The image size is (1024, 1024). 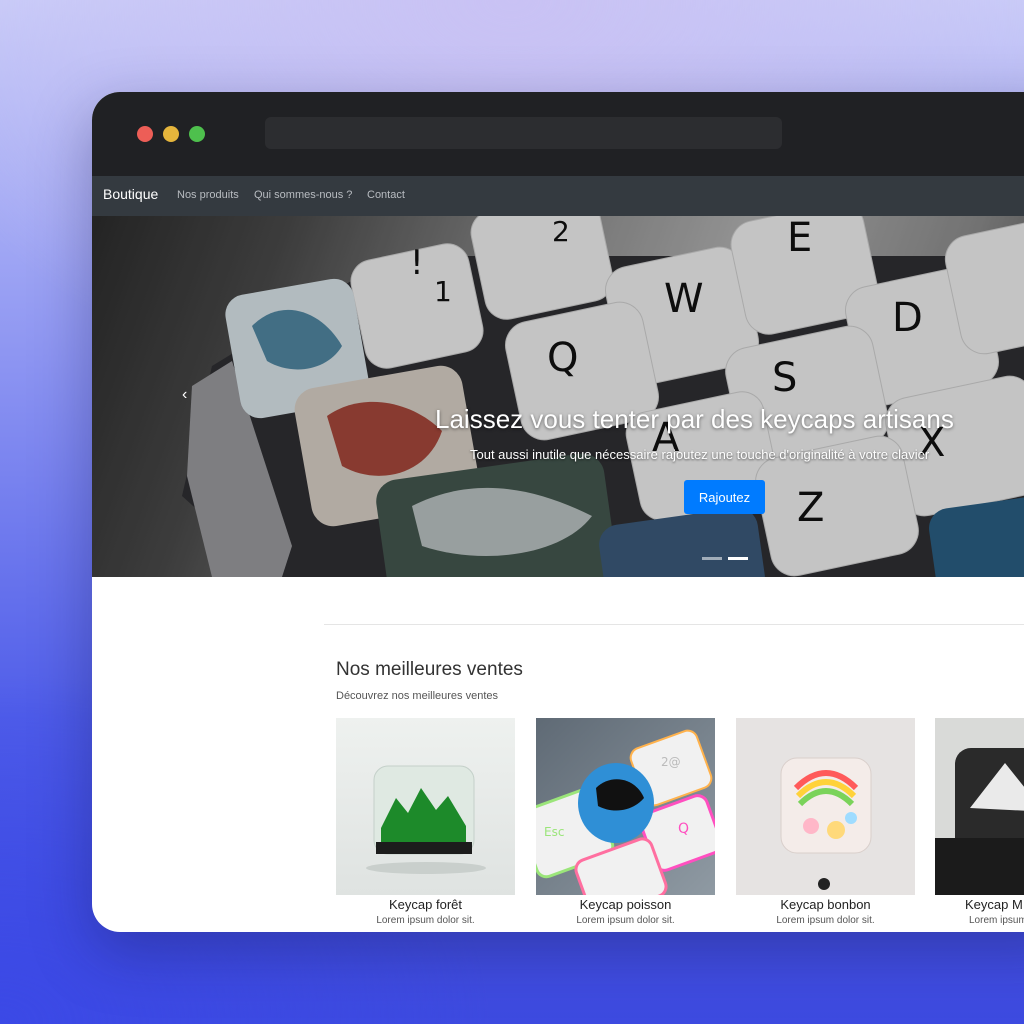 I want to click on navbar-brand: Boutique, so click(x=130, y=194).